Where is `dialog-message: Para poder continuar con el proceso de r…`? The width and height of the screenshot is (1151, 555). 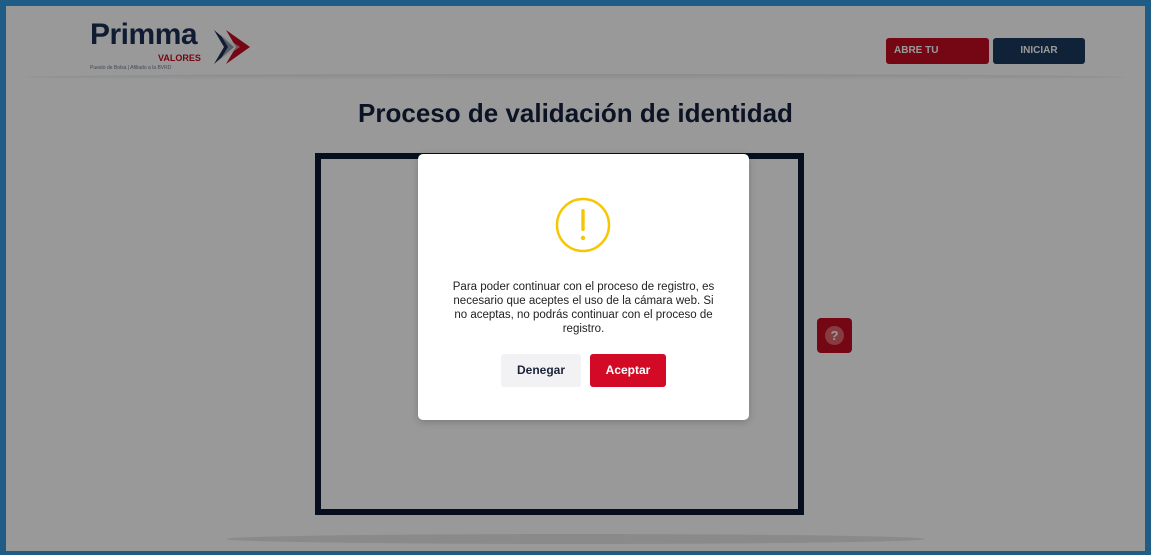
dialog-message: Para poder continuar con el proceso de r… is located at coordinates (583, 308).